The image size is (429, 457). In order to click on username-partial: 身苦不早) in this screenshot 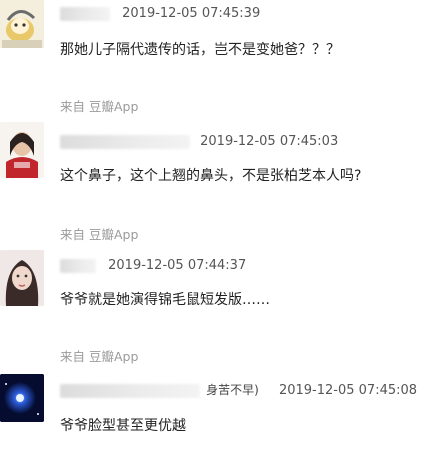, I will do `click(232, 390)`.